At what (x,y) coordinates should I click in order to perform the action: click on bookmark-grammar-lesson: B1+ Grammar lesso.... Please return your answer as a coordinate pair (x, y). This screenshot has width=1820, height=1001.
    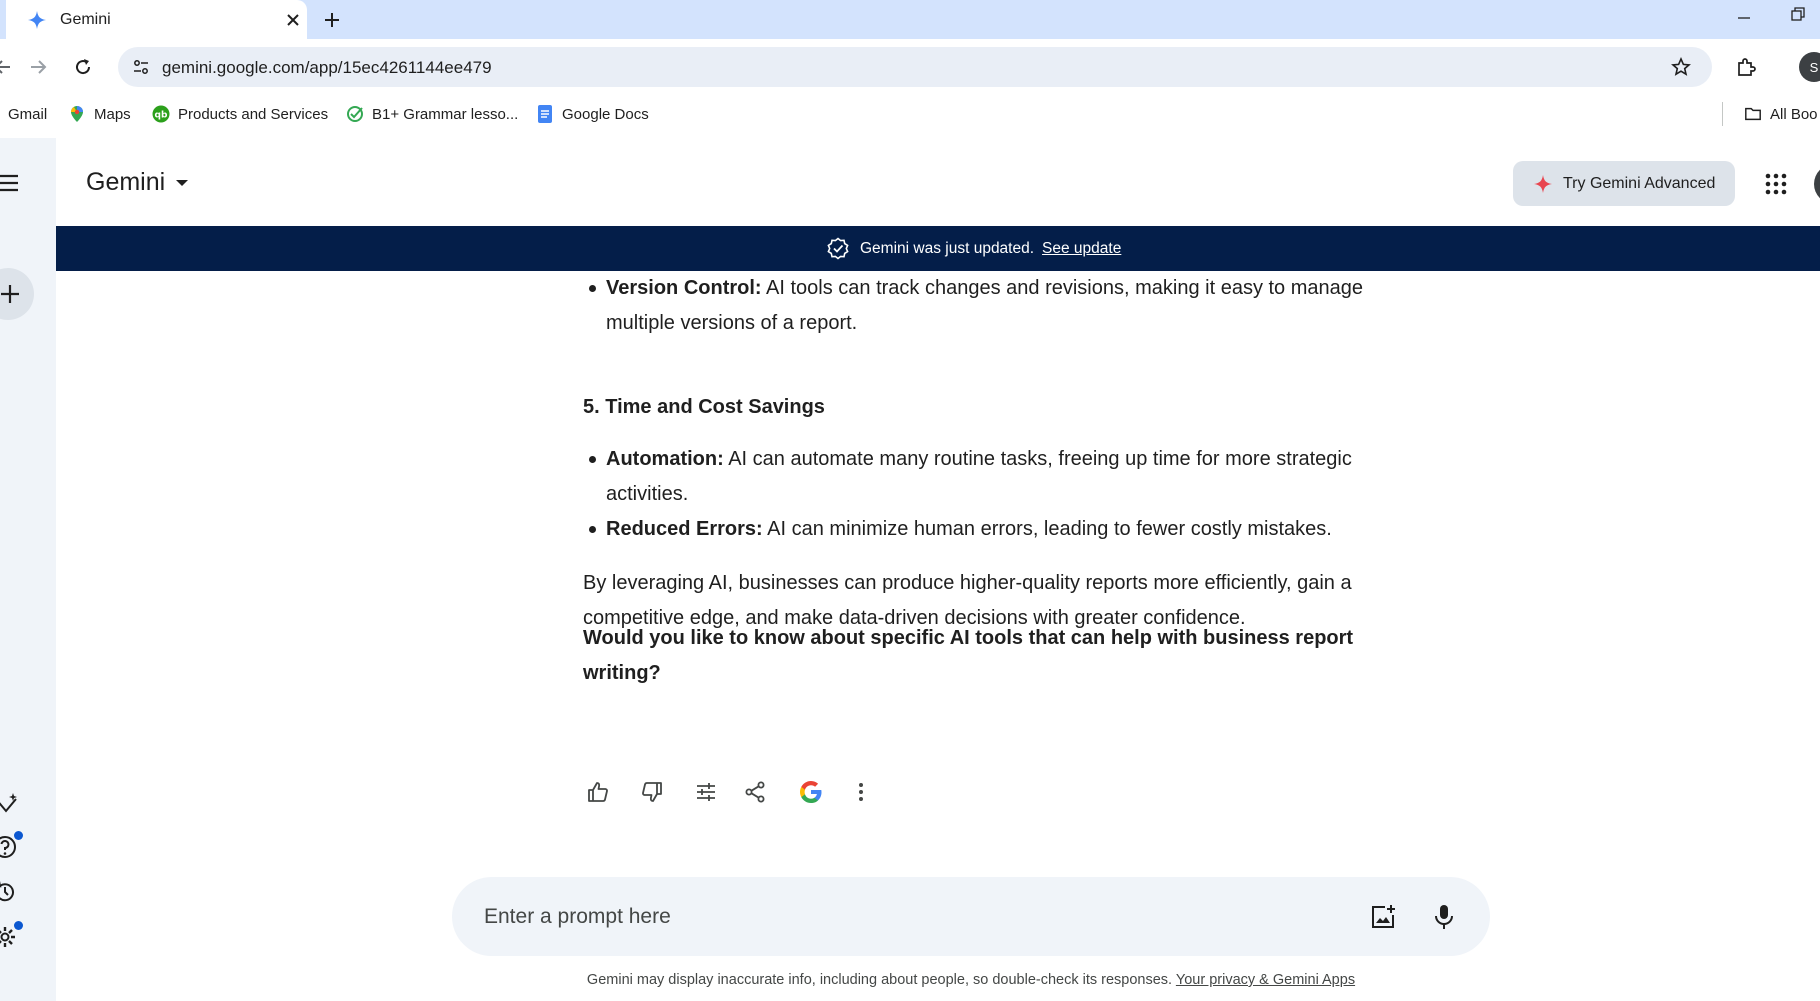
    Looking at the image, I should click on (432, 114).